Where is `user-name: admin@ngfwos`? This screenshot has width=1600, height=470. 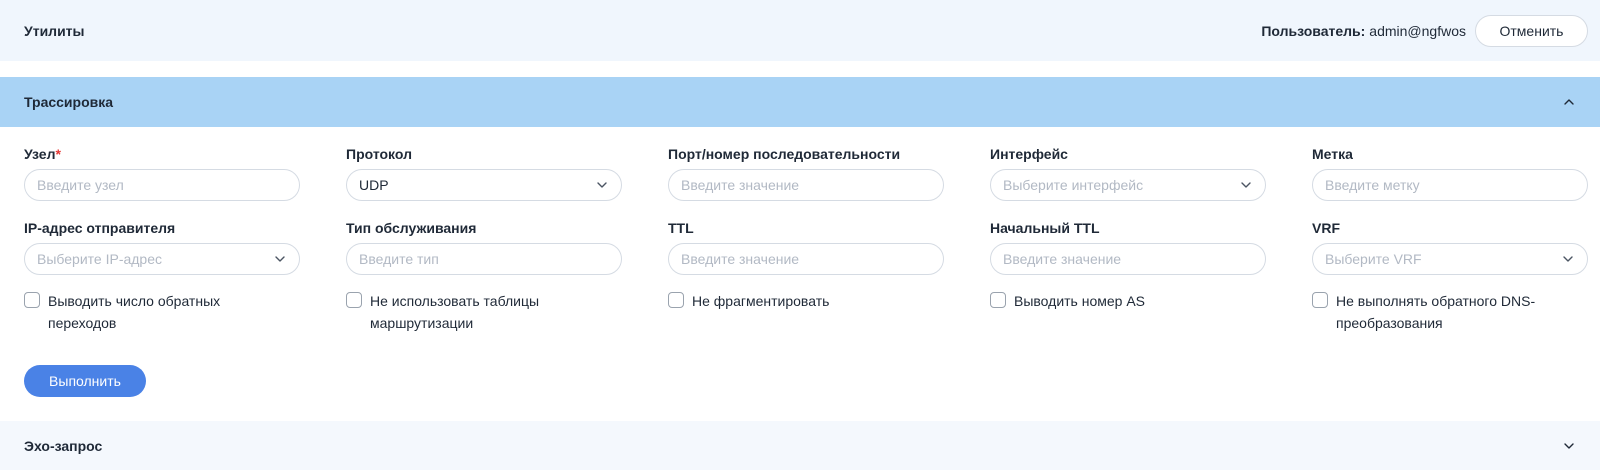
user-name: admin@ngfwos is located at coordinates (1417, 30).